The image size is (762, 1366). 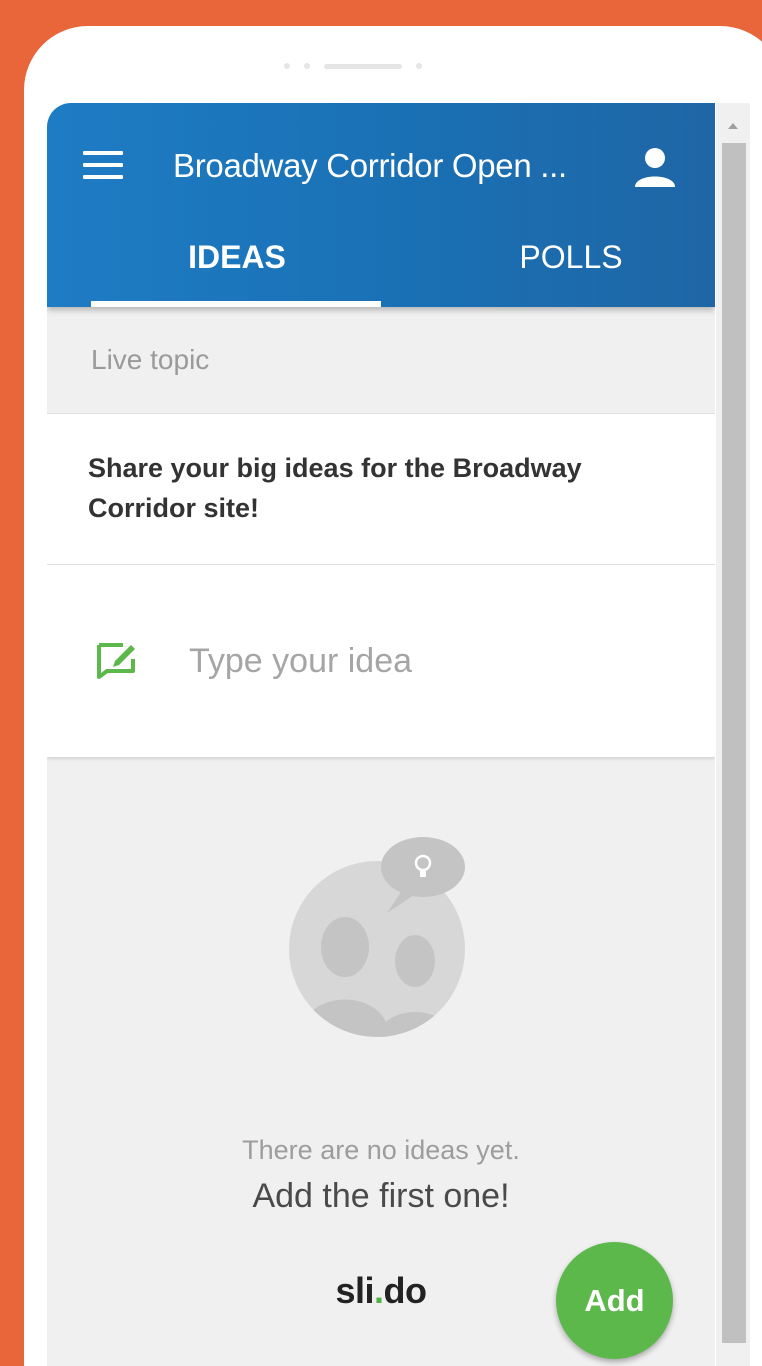 I want to click on section-label-live-topic: Live topic, so click(x=381, y=360).